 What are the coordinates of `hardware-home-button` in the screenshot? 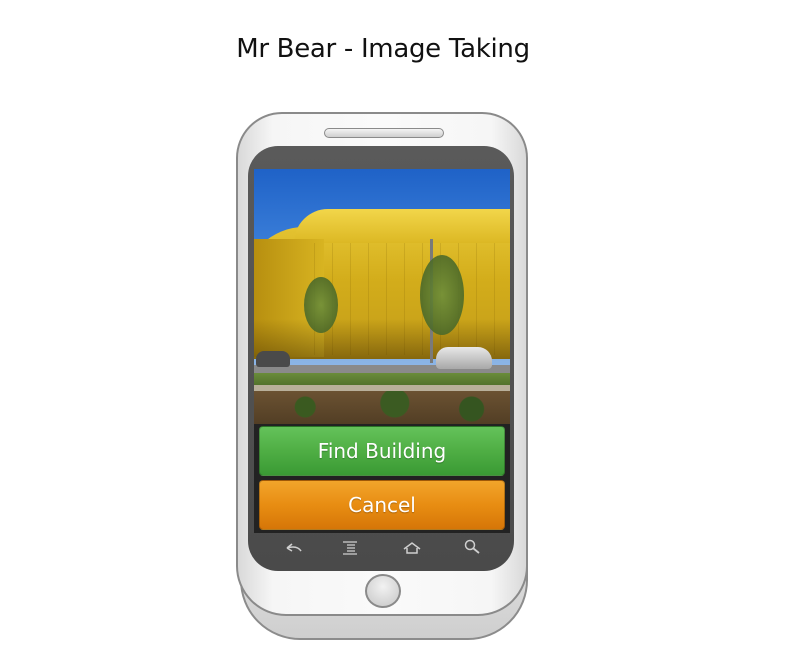 It's located at (383, 591).